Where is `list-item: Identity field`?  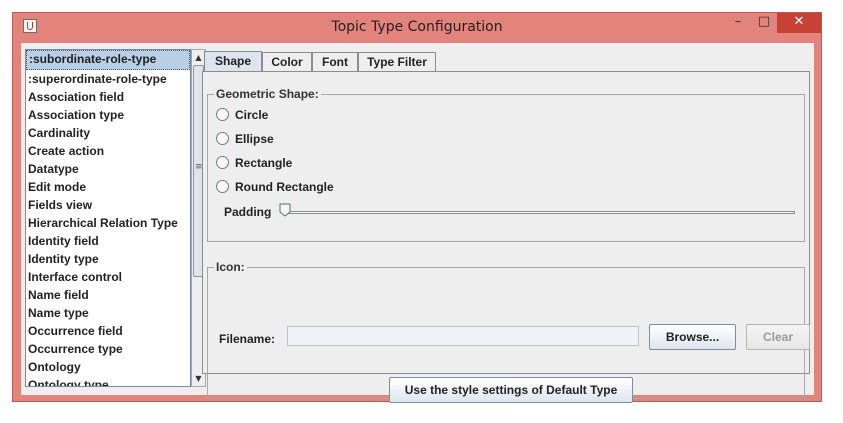 list-item: Identity field is located at coordinates (108, 241).